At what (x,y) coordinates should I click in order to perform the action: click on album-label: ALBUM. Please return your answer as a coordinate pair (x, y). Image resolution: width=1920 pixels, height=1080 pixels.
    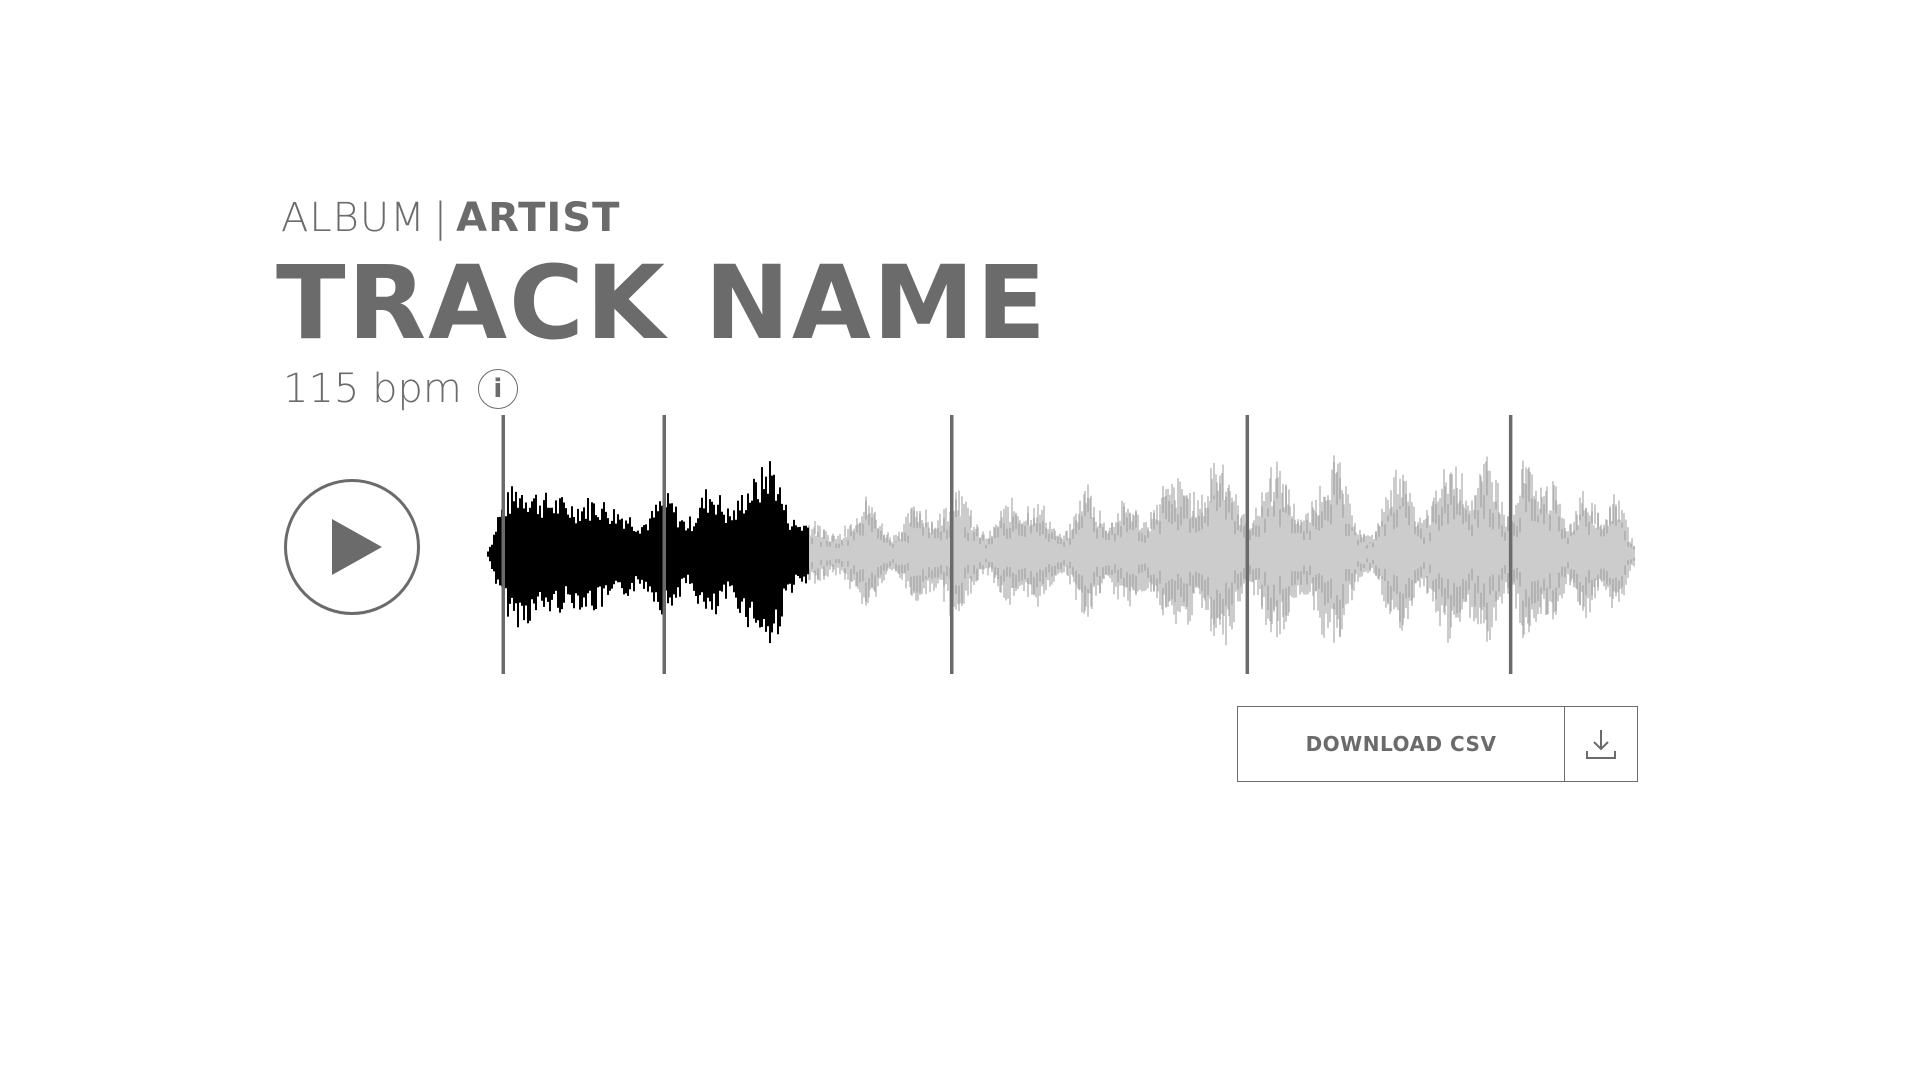
    Looking at the image, I should click on (353, 218).